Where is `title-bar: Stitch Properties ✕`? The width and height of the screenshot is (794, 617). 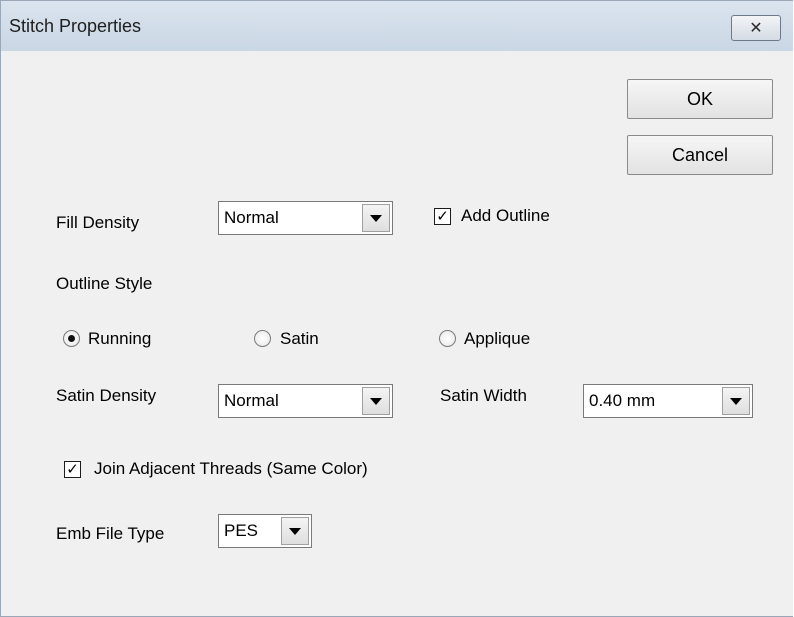
title-bar: Stitch Properties ✕ is located at coordinates (397, 26).